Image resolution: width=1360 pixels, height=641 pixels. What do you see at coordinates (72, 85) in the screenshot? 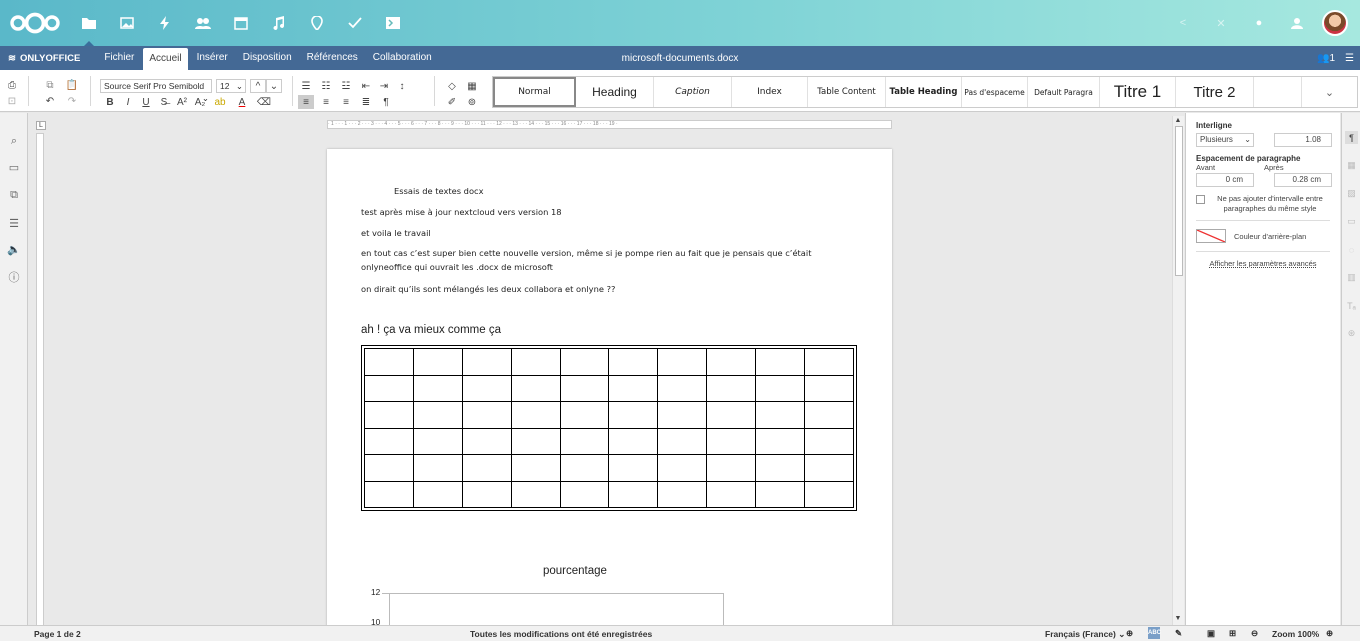
I see `paste-icon: 📋` at bounding box center [72, 85].